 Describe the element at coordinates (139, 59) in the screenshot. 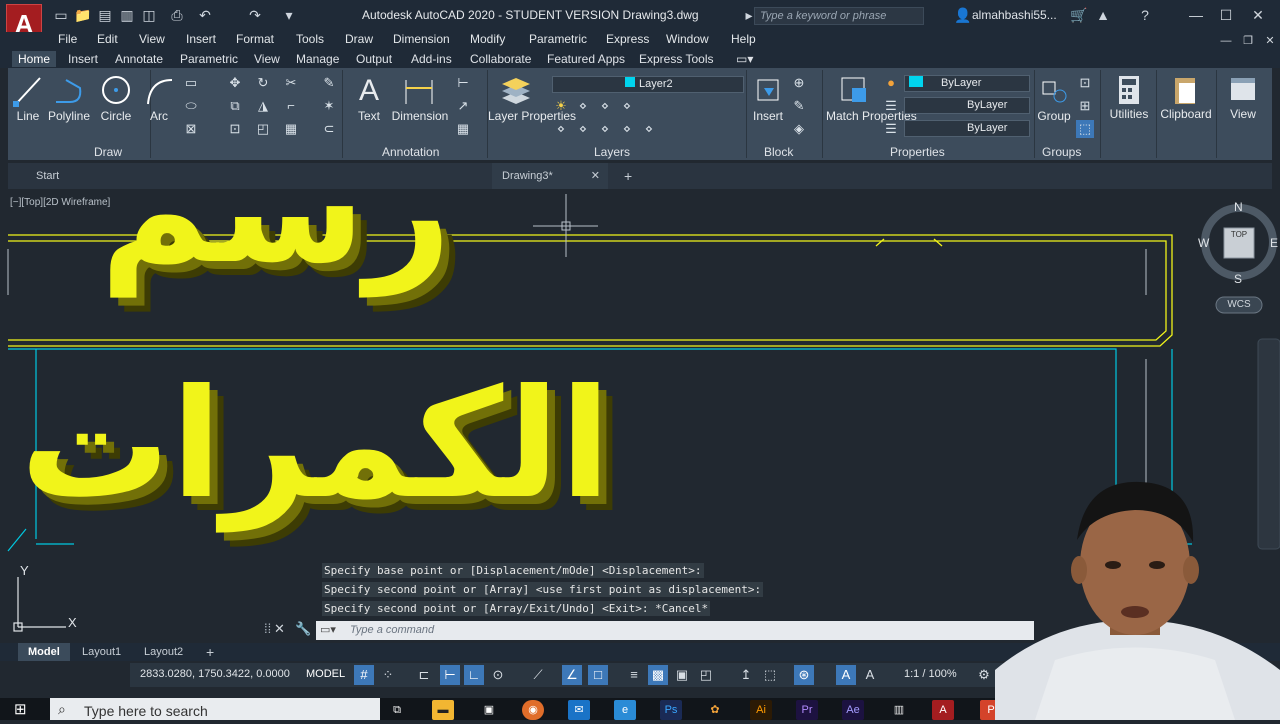

I see `tab-annotate: Annotate` at that location.